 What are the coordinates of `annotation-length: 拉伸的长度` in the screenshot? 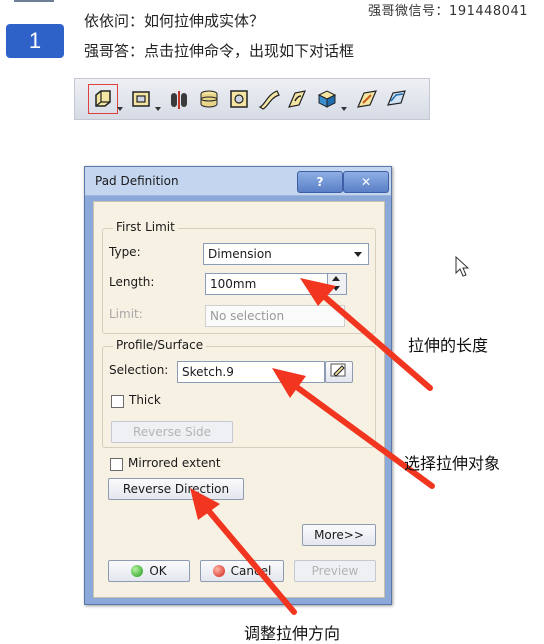 It's located at (448, 345).